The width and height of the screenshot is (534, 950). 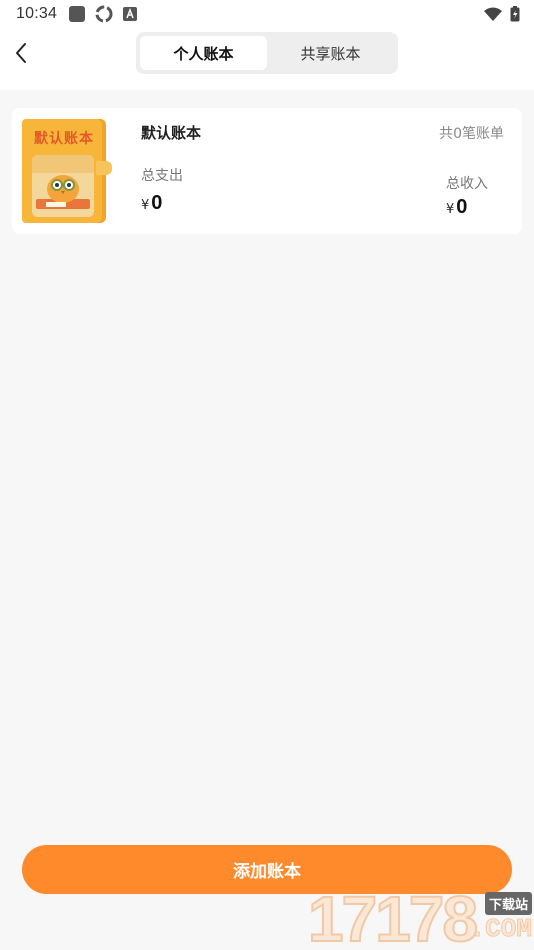 What do you see at coordinates (130, 14) in the screenshot?
I see `a-icon` at bounding box center [130, 14].